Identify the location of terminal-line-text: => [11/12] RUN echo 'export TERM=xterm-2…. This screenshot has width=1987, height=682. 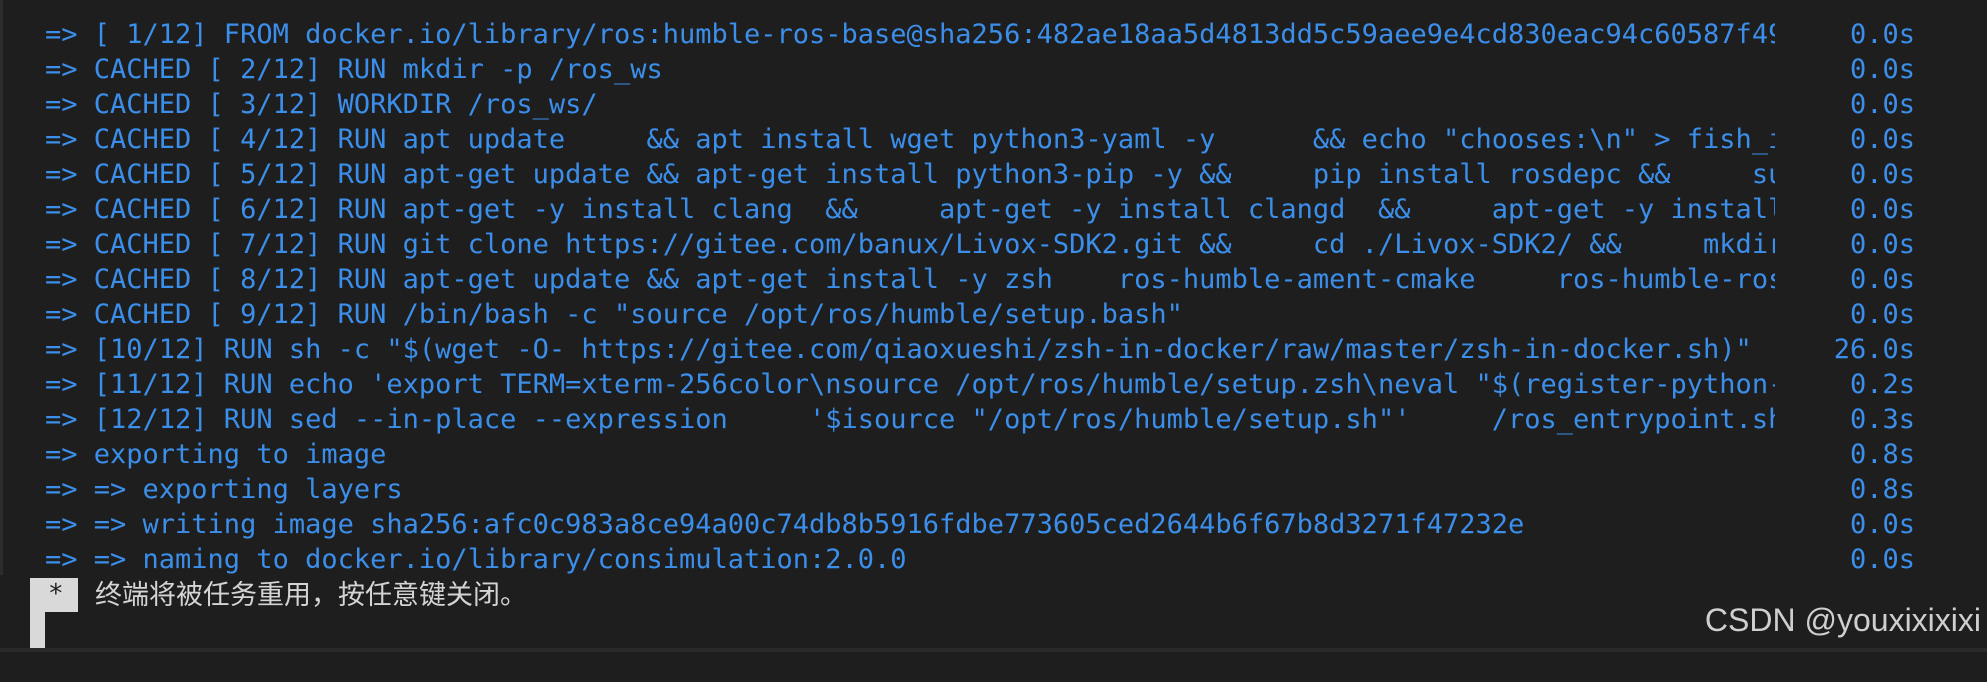
(910, 384).